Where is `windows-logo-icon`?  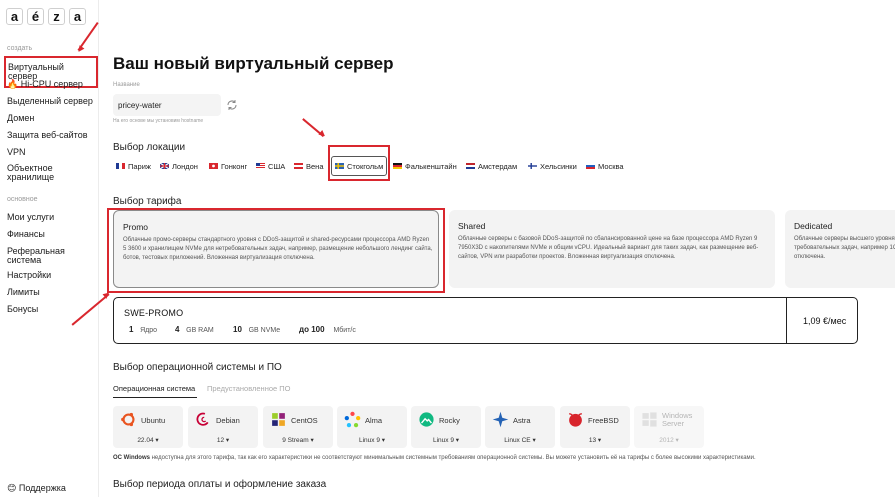 windows-logo-icon is located at coordinates (649, 419).